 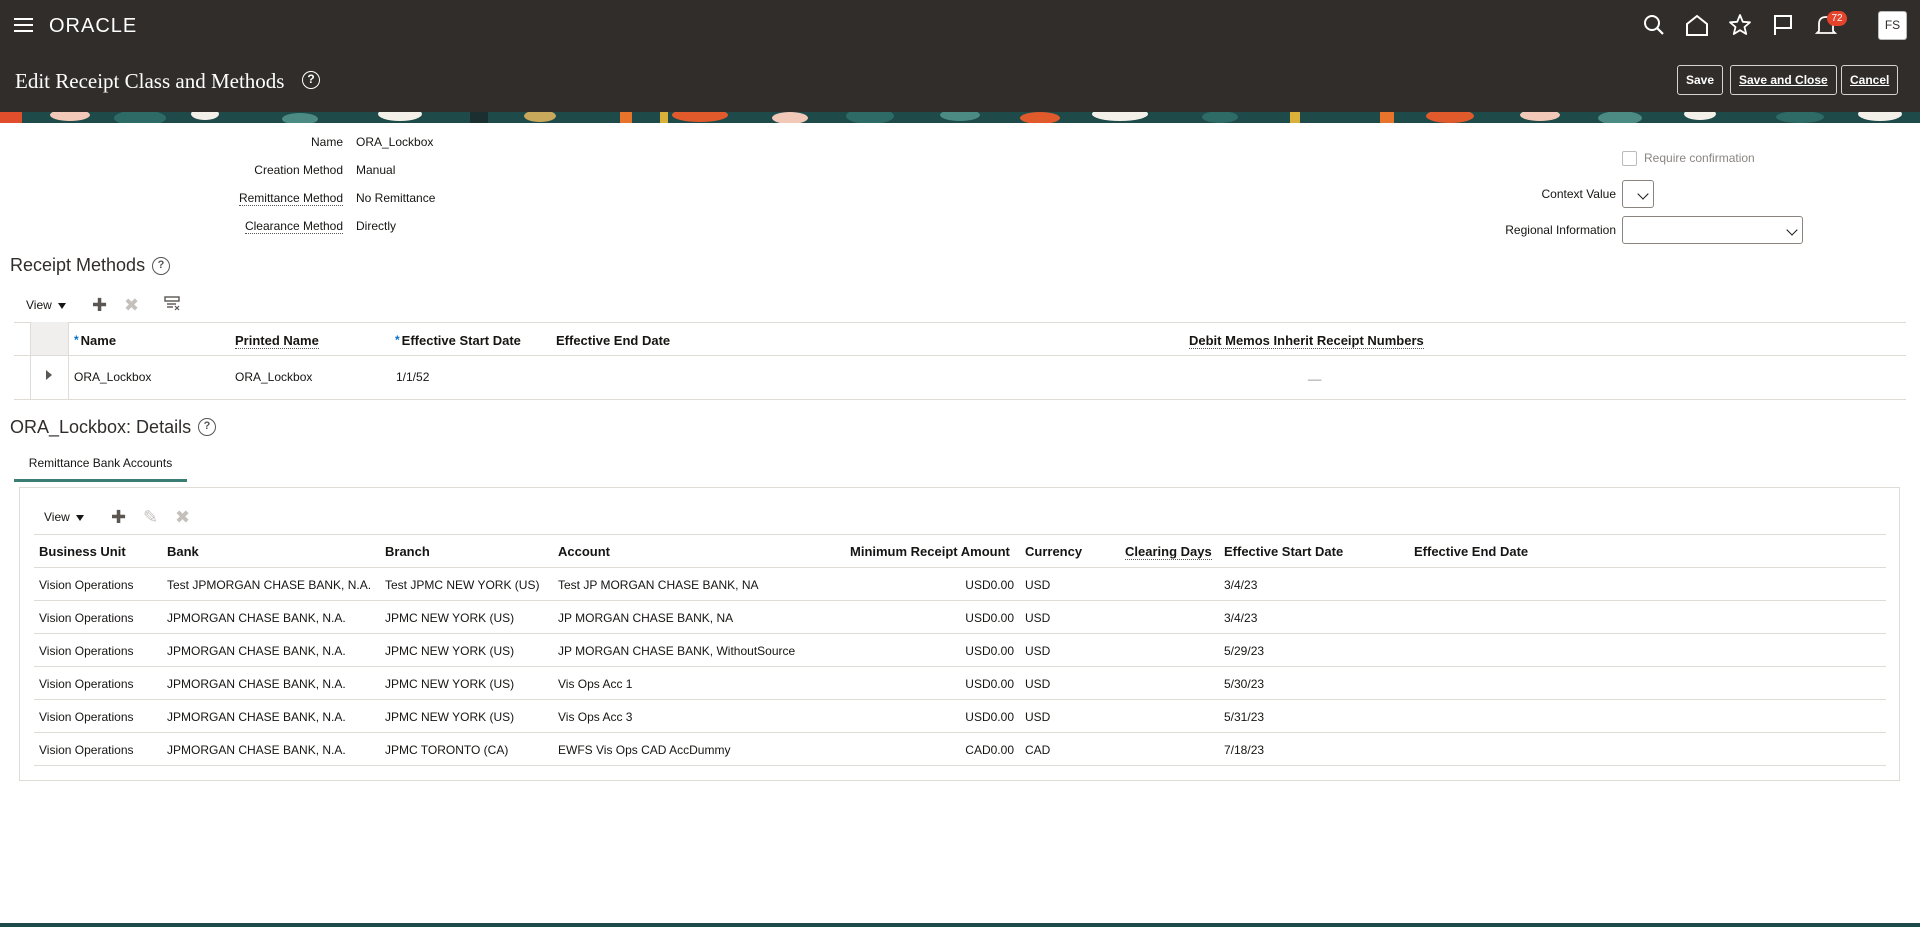 I want to click on column-header-clearing-days: Clearing Days, so click(x=1168, y=552).